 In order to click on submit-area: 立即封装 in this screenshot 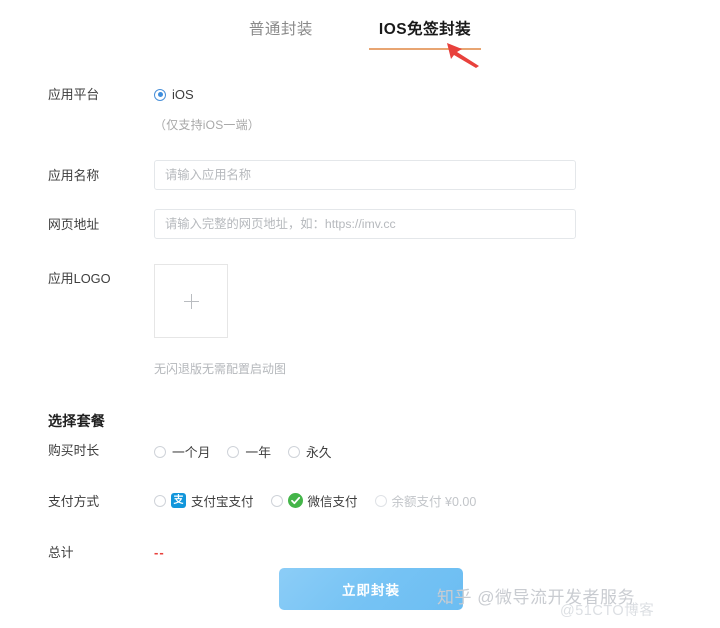, I will do `click(360, 589)`.